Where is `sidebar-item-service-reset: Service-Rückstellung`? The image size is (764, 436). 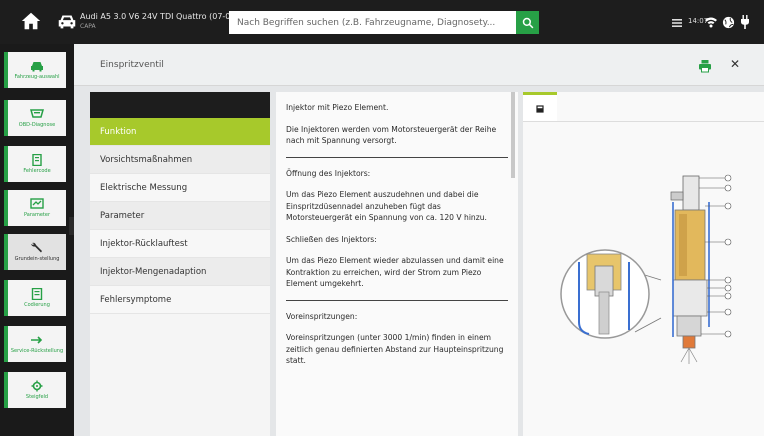
sidebar-item-service-reset: Service-Rückstellung is located at coordinates (35, 344).